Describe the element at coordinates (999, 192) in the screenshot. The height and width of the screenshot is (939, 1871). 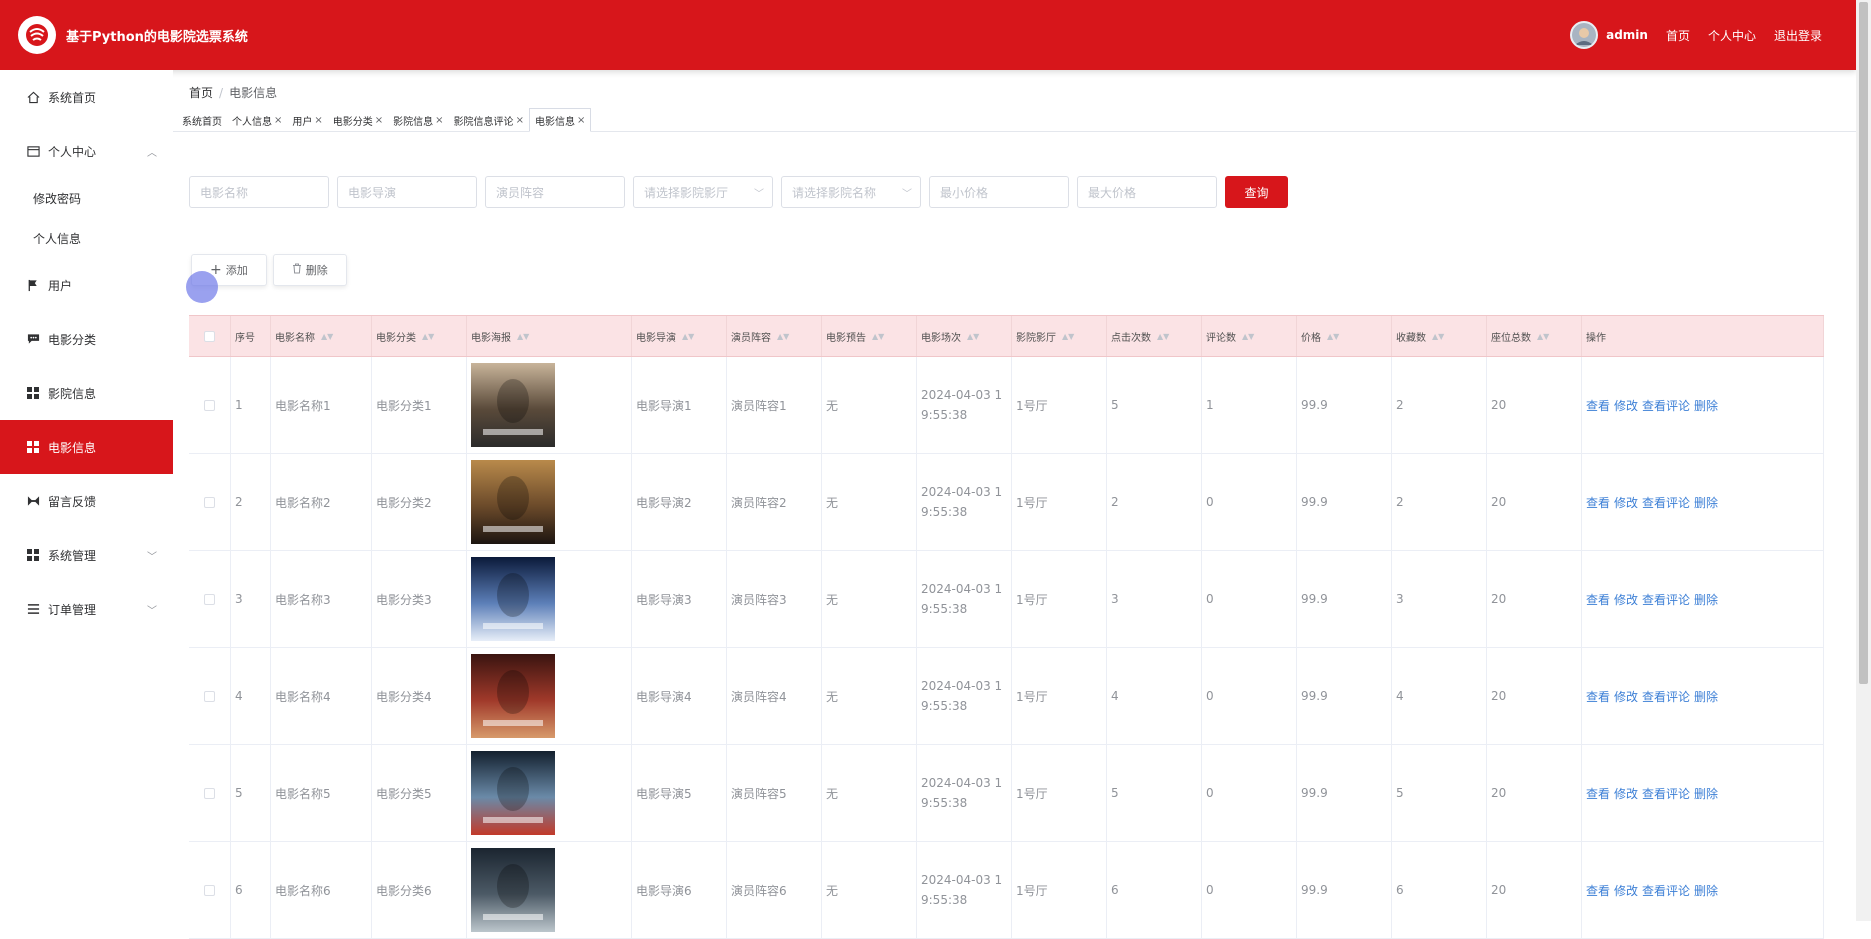
I see `min-price-input: 最小价格` at that location.